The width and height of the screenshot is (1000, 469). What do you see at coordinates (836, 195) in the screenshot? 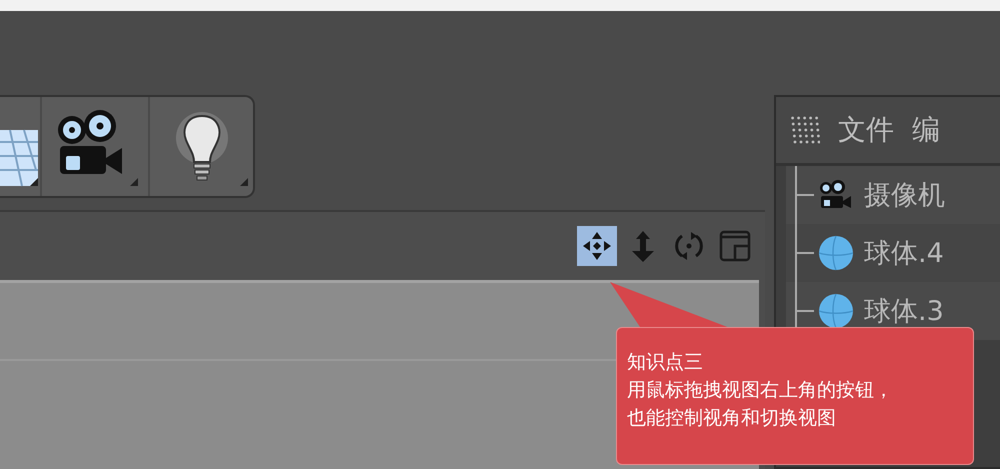
I see `camera-icon` at bounding box center [836, 195].